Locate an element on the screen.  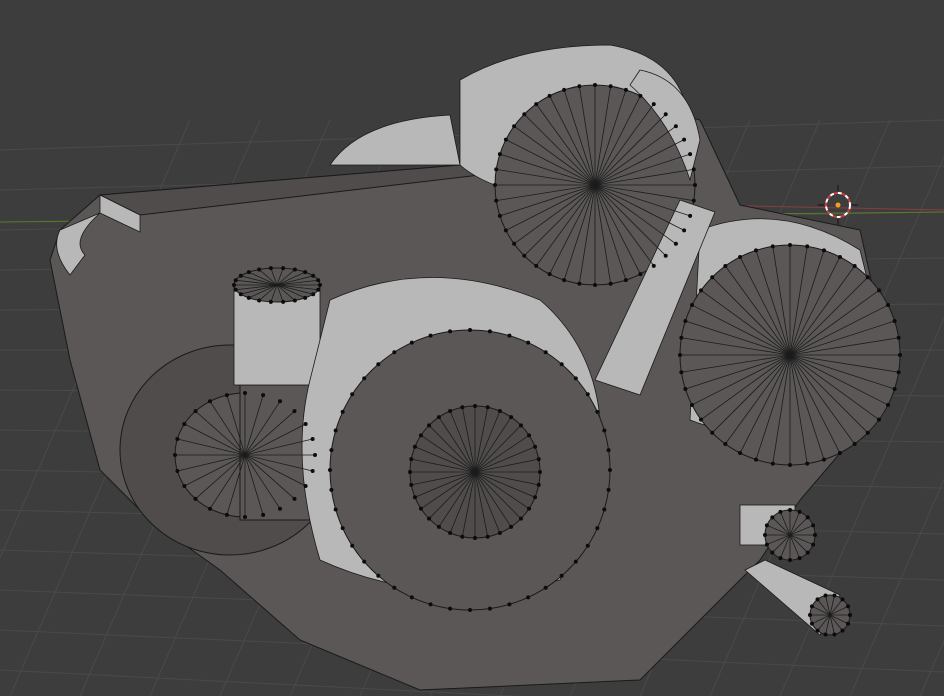
back-bump is located at coordinates (395, 140).